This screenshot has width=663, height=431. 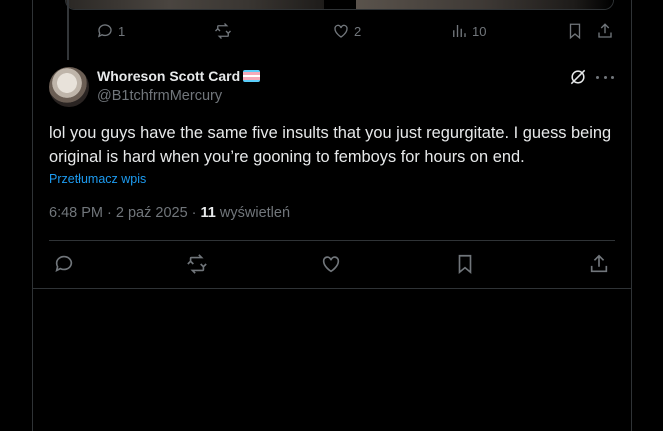 What do you see at coordinates (97, 179) in the screenshot?
I see `translate-link: Przetłumacz wpis` at bounding box center [97, 179].